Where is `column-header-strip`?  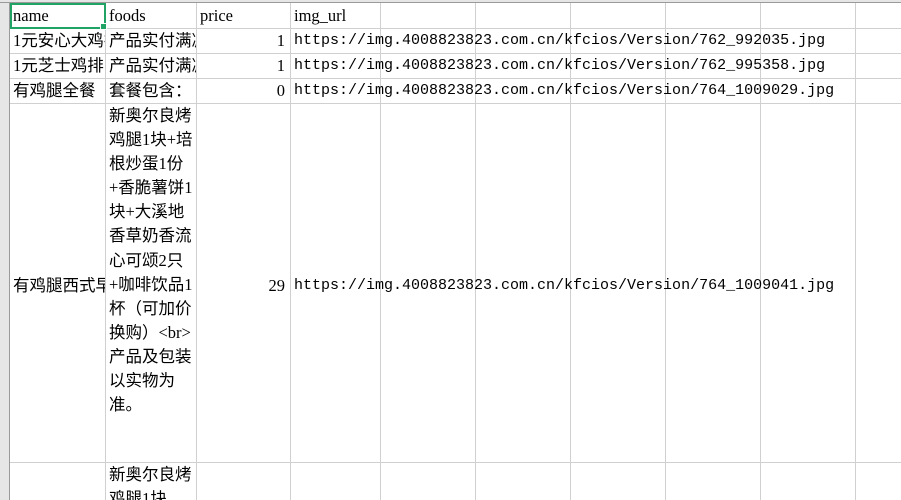 column-header-strip is located at coordinates (450, 1).